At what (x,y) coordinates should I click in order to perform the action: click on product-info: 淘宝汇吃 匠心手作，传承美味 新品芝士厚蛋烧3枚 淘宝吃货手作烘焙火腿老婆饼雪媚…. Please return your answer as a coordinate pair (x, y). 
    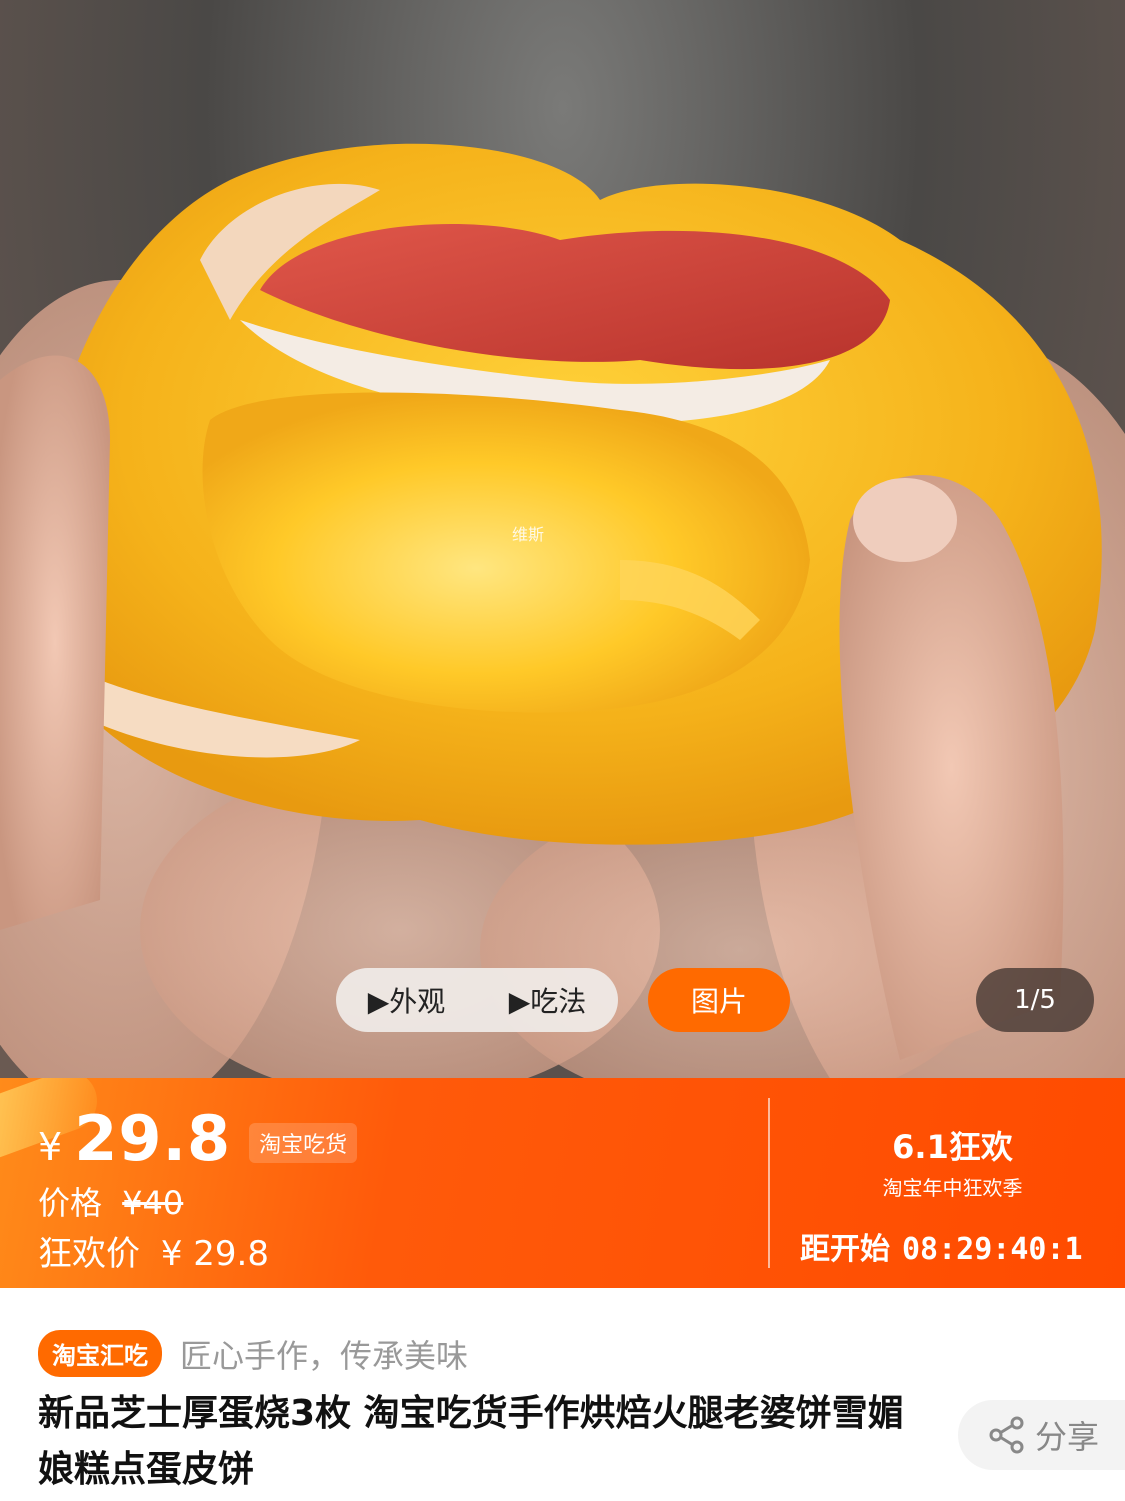
    Looking at the image, I should click on (562, 1394).